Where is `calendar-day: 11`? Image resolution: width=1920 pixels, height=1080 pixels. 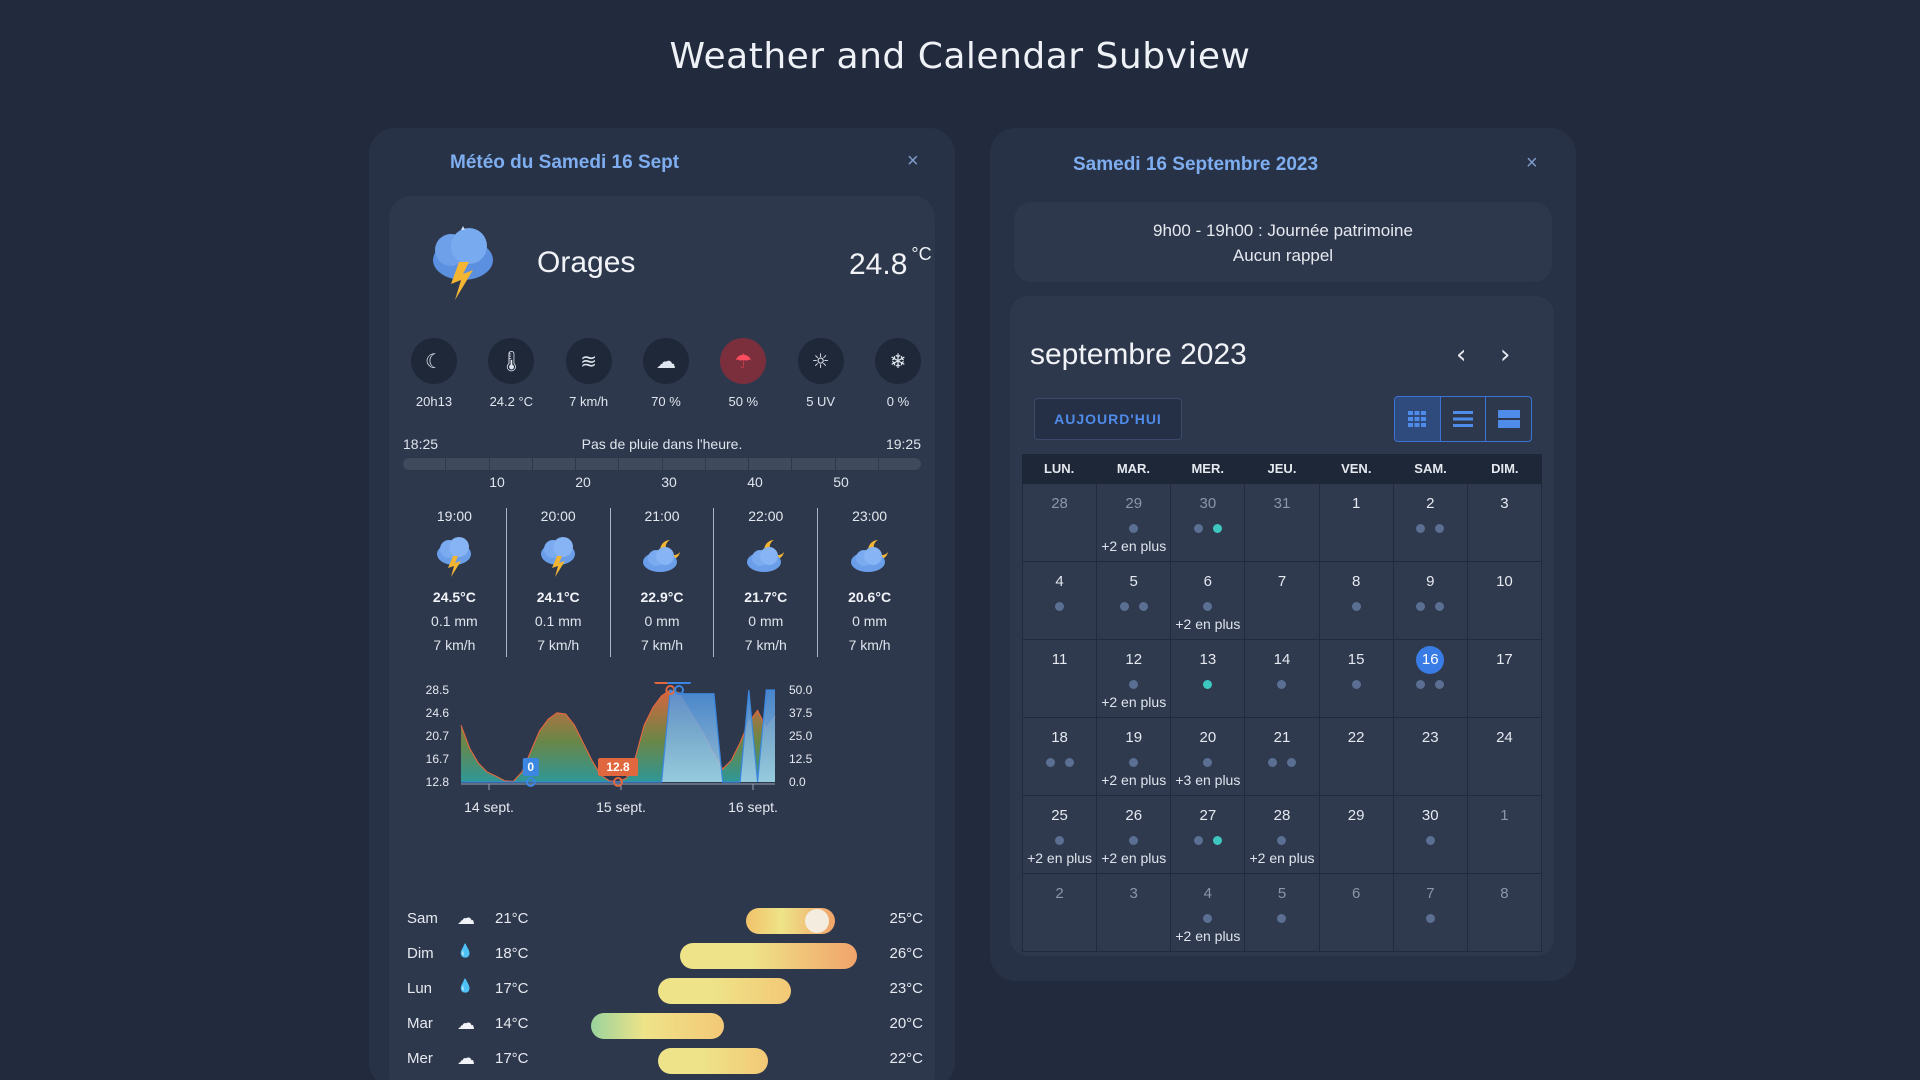 calendar-day: 11 is located at coordinates (1060, 679).